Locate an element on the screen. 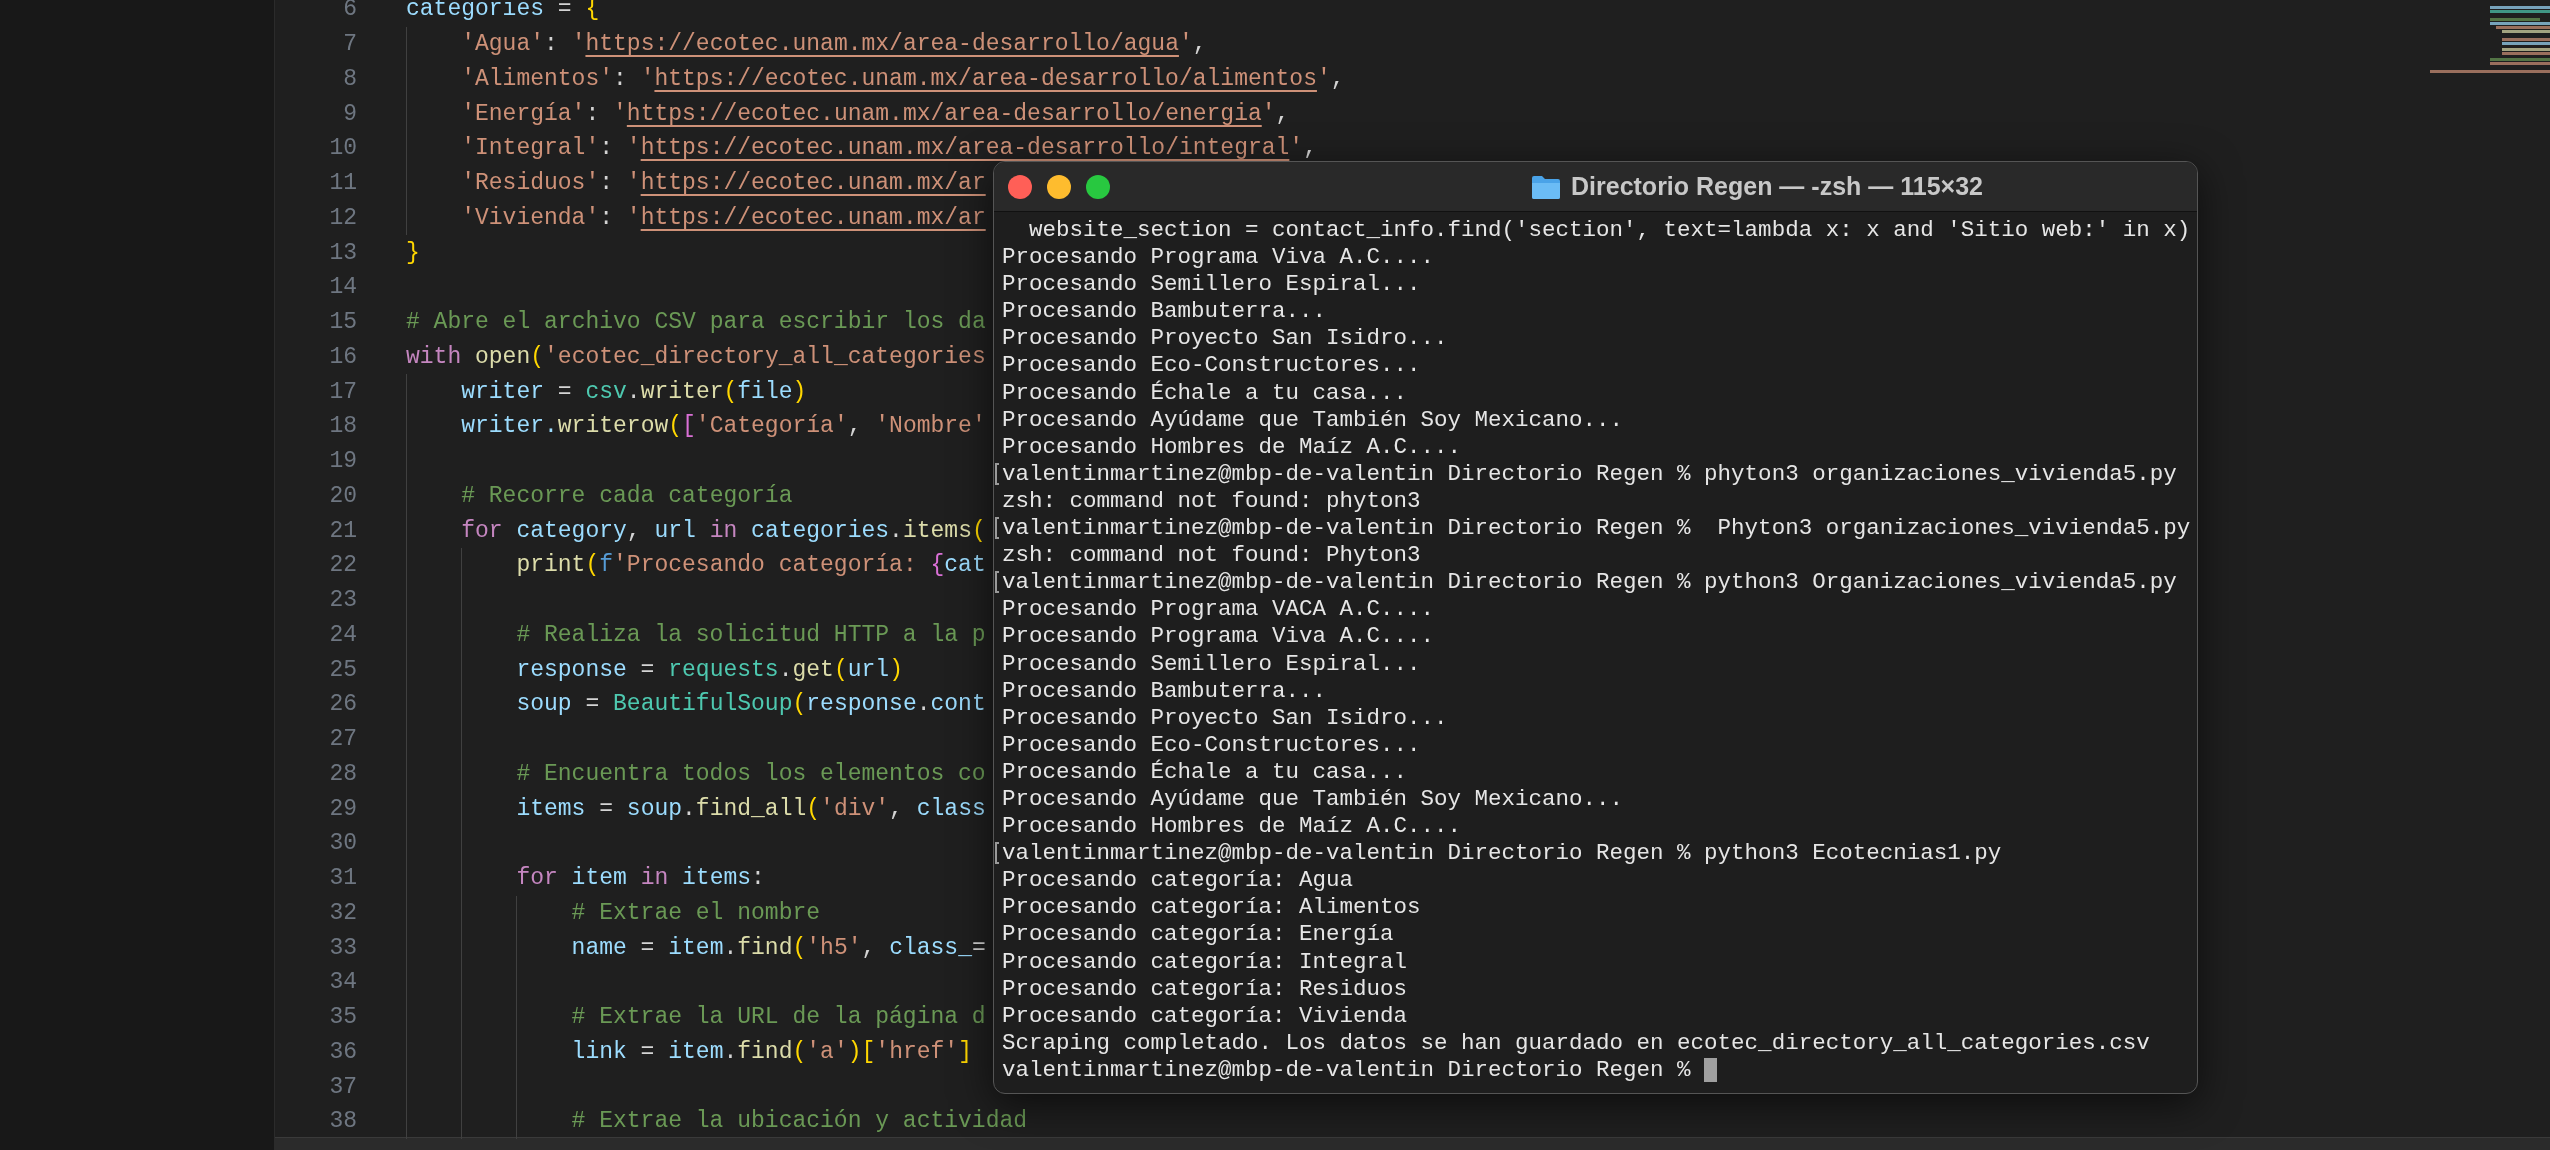 The image size is (2550, 1150). terminal-line: valentinmartinez@mbp-de-valentin Directorio Regen % Phyton3 organizaciones_vivienda5.py is located at coordinates (1596, 529).